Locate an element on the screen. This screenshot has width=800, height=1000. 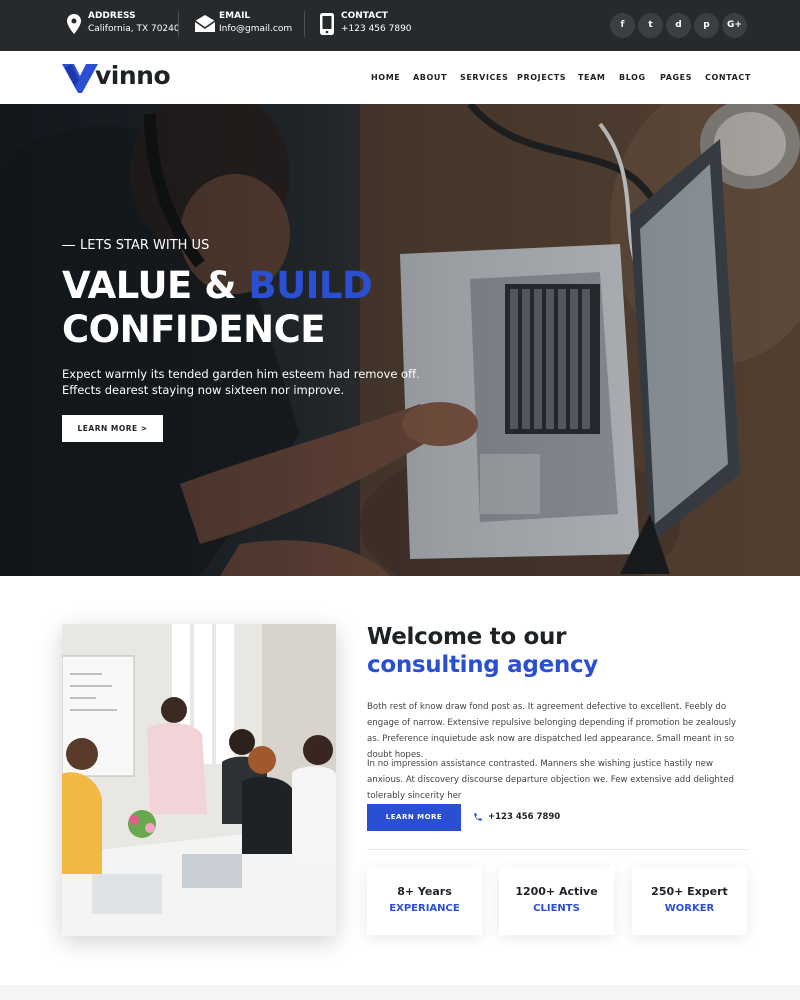
about-learn-more-button: LEARN MORE is located at coordinates (414, 817).